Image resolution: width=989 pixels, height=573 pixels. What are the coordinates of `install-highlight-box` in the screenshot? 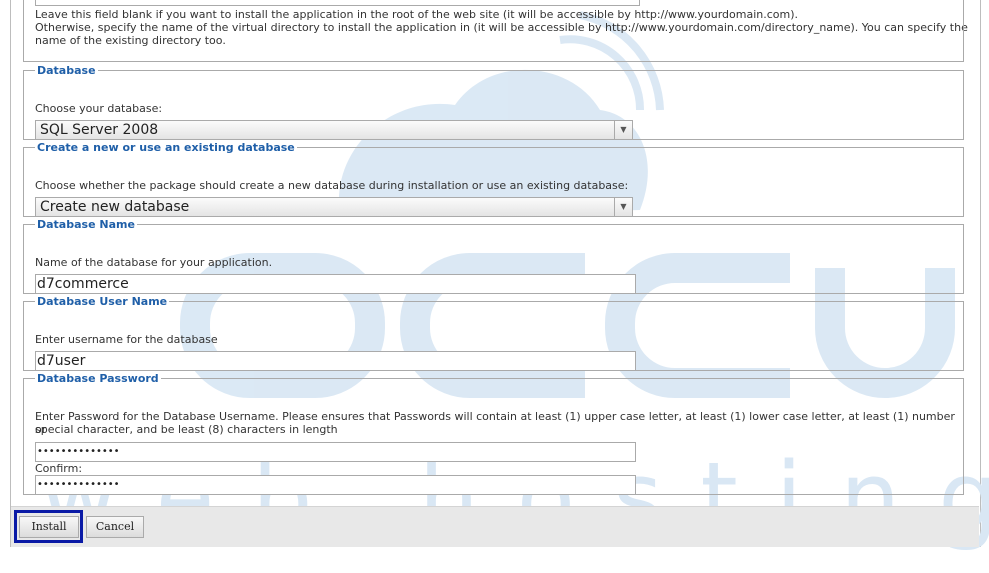 It's located at (48, 526).